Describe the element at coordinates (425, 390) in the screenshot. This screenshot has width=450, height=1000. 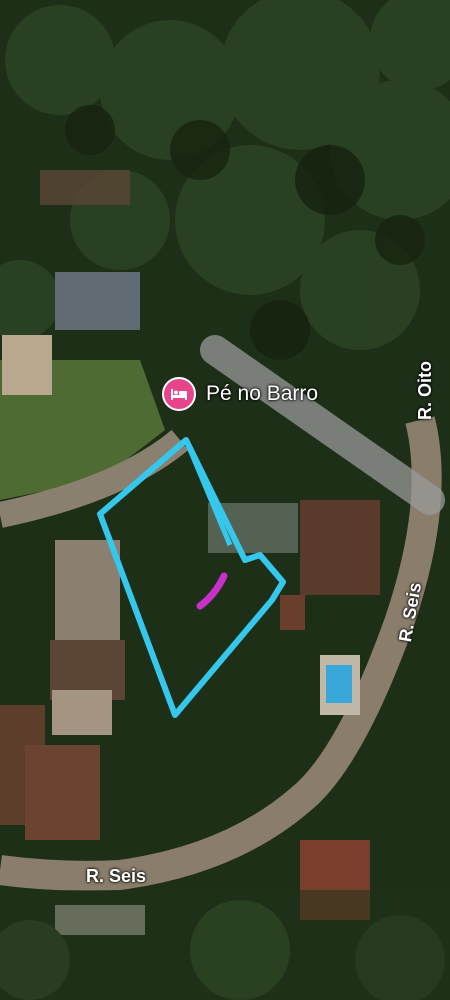
I see `street-label-r-oito: R. Oito` at that location.